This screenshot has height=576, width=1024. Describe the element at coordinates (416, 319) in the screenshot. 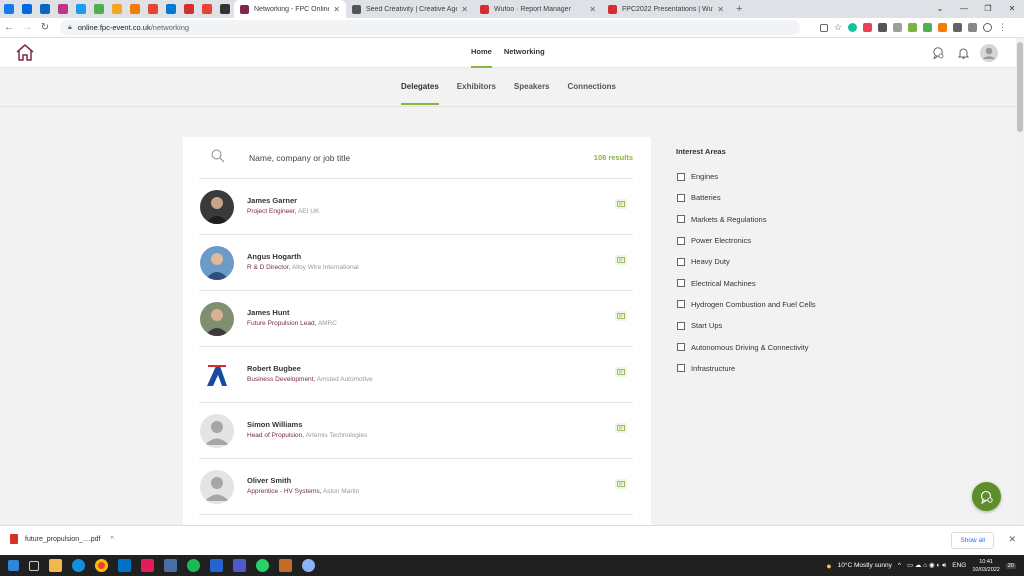

I see `delegate-row: James Hunt Future Propulsion Lead, AMRC` at that location.